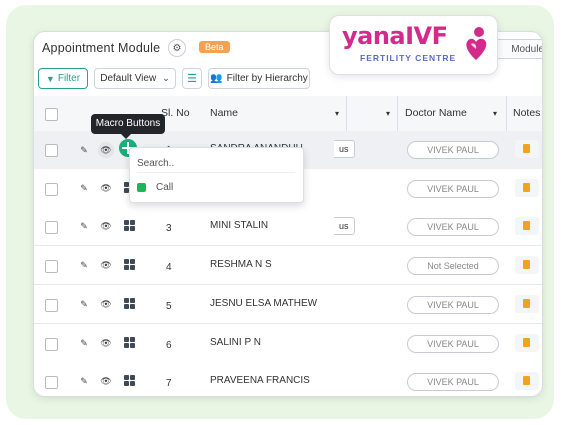  Describe the element at coordinates (241, 264) in the screenshot. I see `row-name: RESHMA N S` at that location.